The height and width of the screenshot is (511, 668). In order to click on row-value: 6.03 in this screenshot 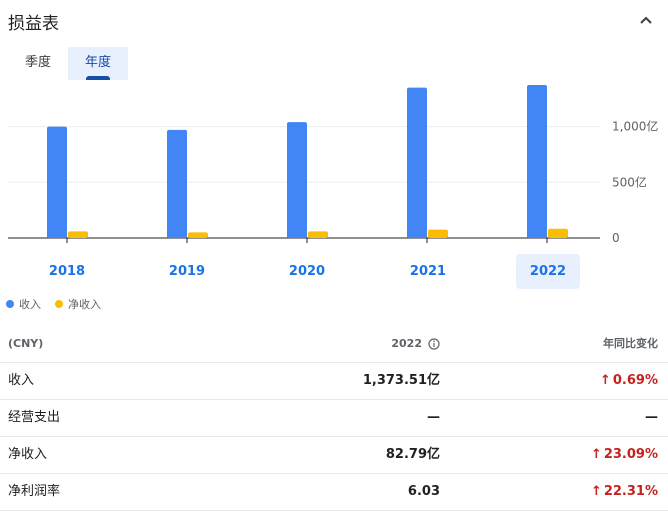, I will do `click(423, 491)`.